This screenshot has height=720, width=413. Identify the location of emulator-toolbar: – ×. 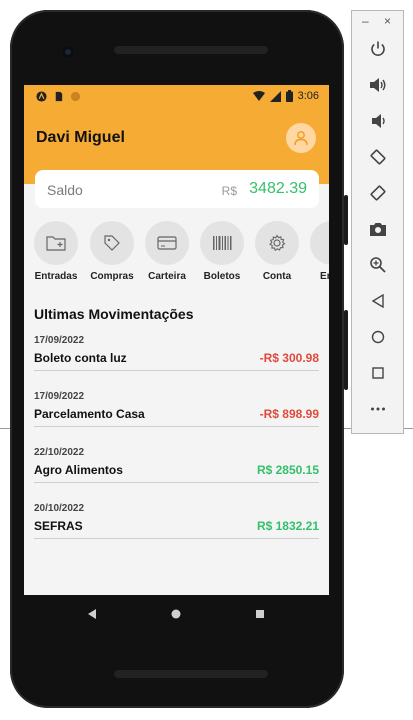
(377, 222).